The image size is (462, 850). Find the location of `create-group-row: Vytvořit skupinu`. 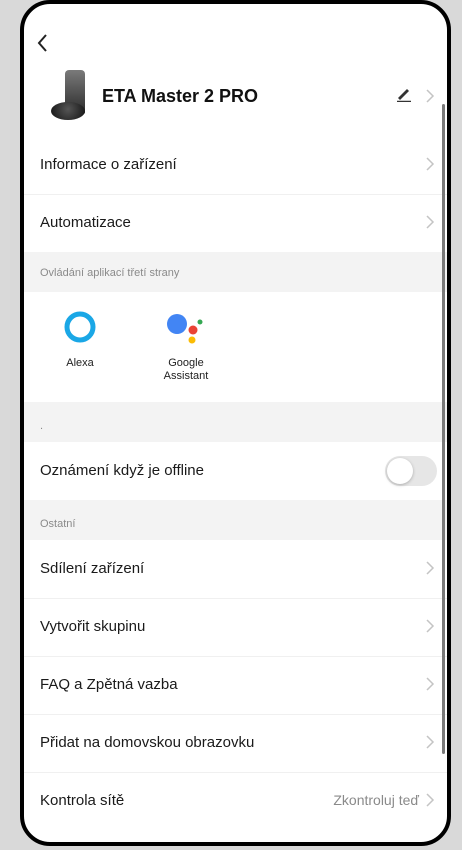

create-group-row: Vytvořit skupinu is located at coordinates (235, 627).